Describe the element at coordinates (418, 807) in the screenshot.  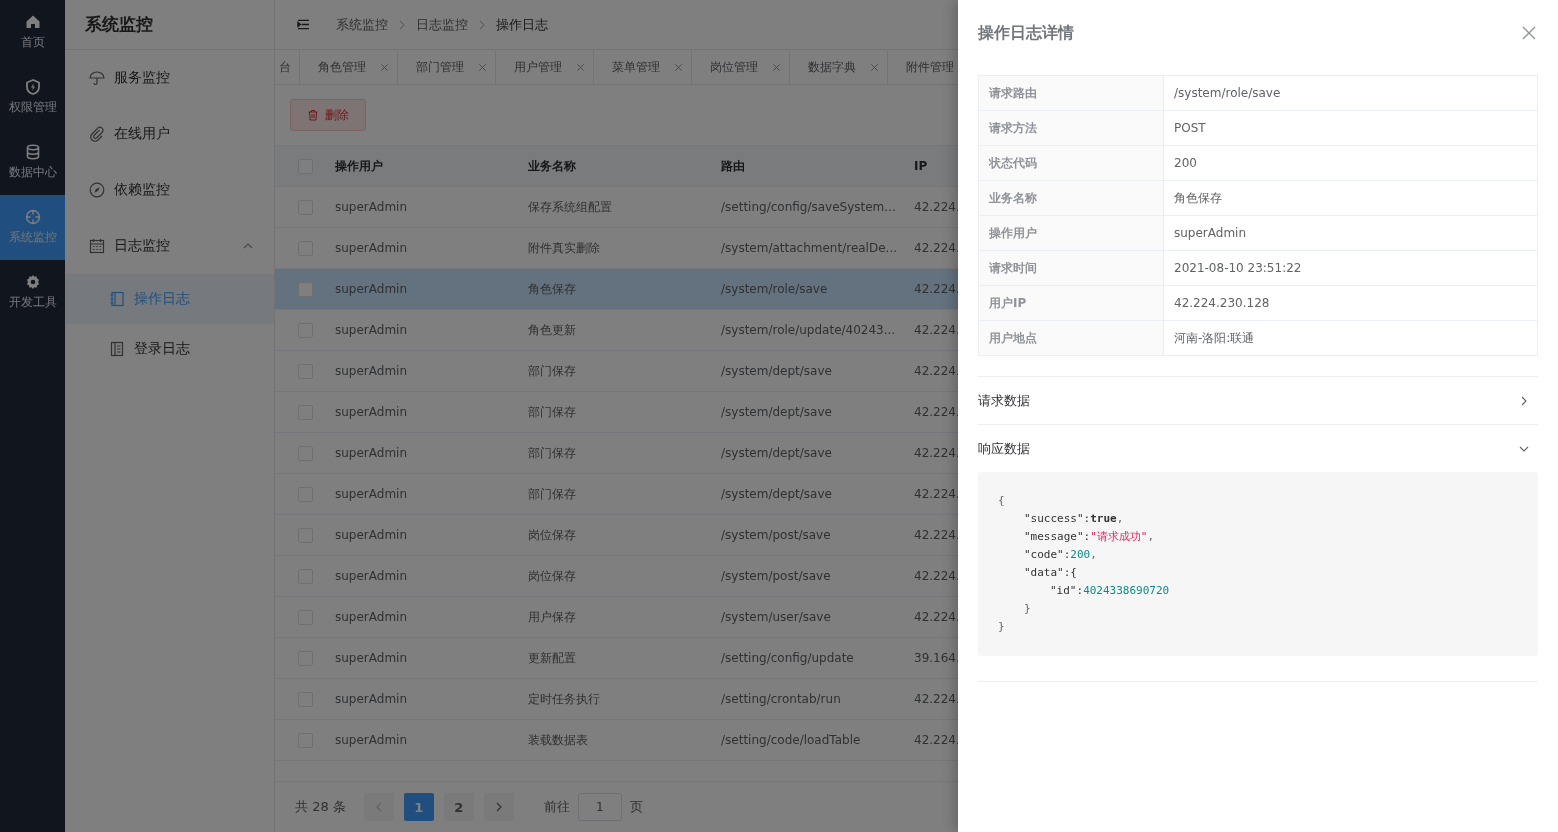
I see `page-button: 1` at that location.